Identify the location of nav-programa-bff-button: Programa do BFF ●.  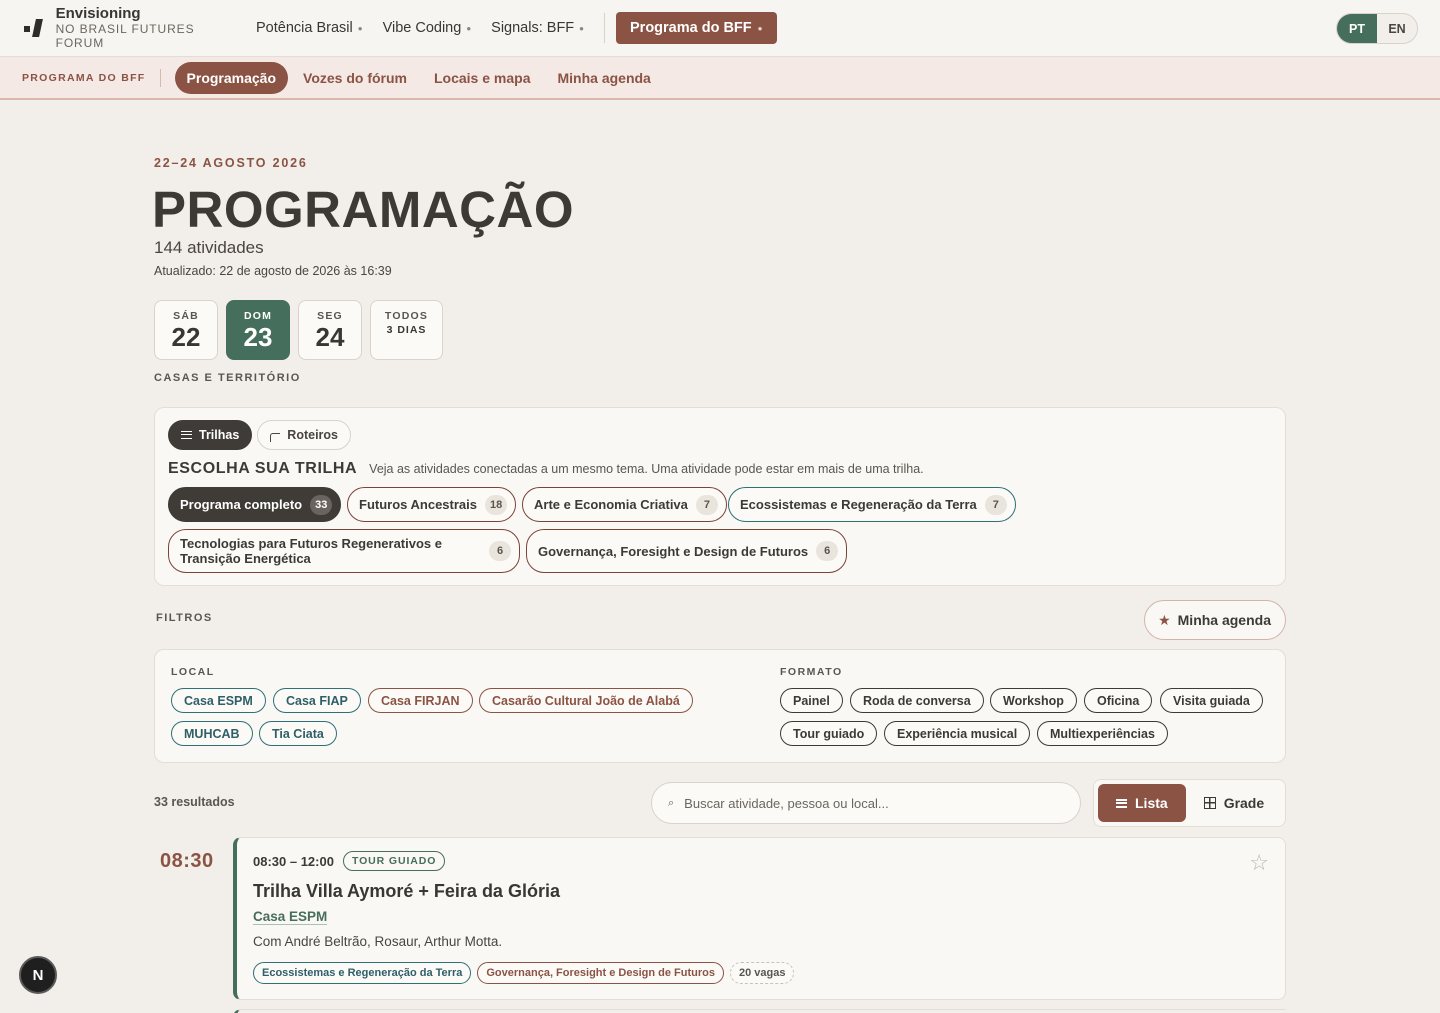
(696, 28).